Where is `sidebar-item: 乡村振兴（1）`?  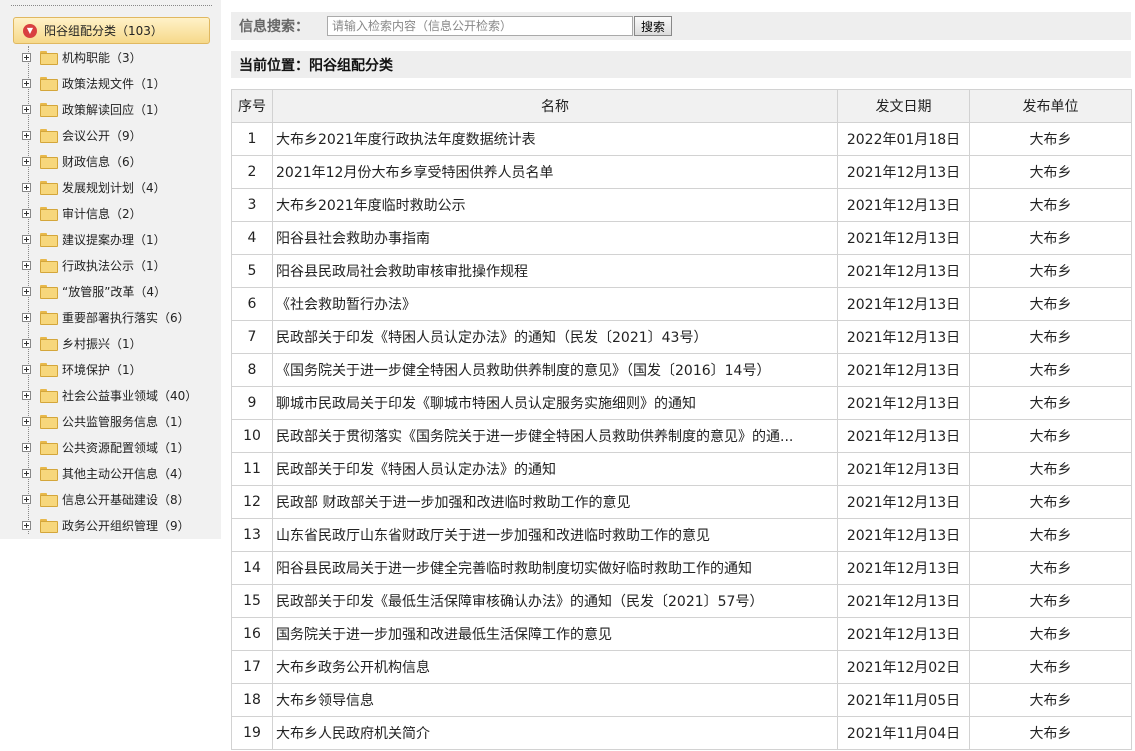
sidebar-item: 乡村振兴（1） is located at coordinates (109, 343).